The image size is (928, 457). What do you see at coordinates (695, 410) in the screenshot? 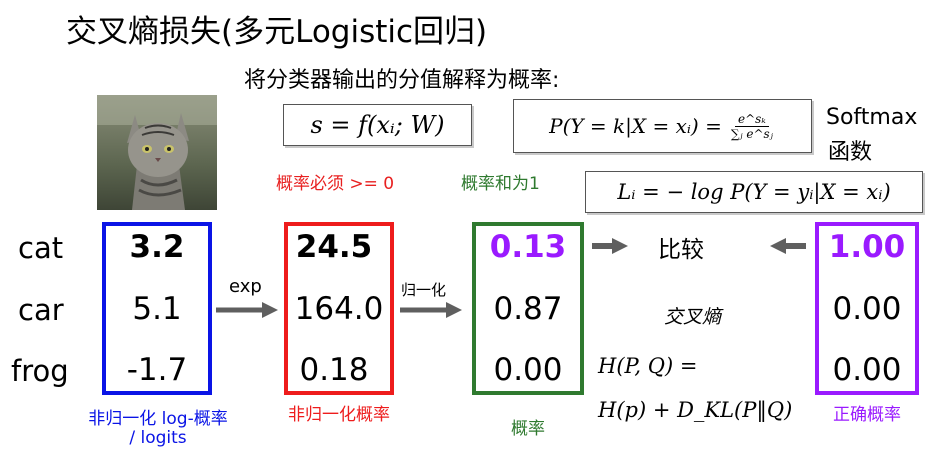
I see `cross-entropy-line-2: H(p) + D_KL(P‖Q)` at bounding box center [695, 410].